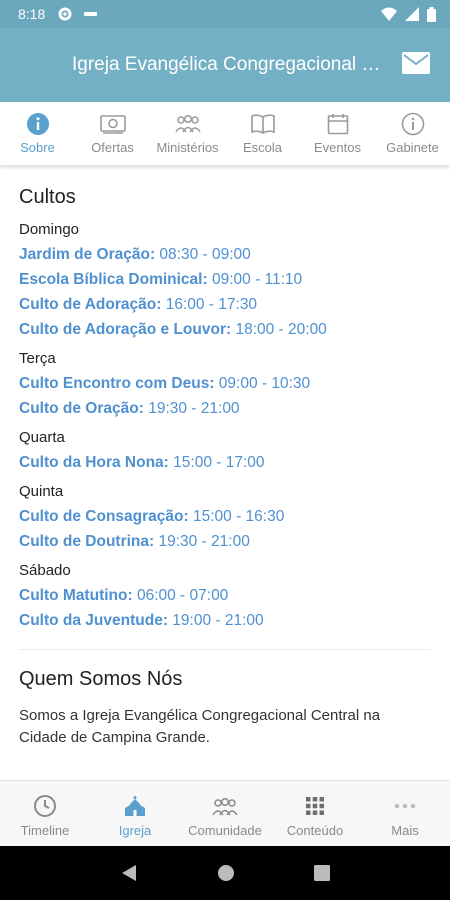 The height and width of the screenshot is (900, 450). I want to click on tab-ofertas: Ofertas, so click(112, 133).